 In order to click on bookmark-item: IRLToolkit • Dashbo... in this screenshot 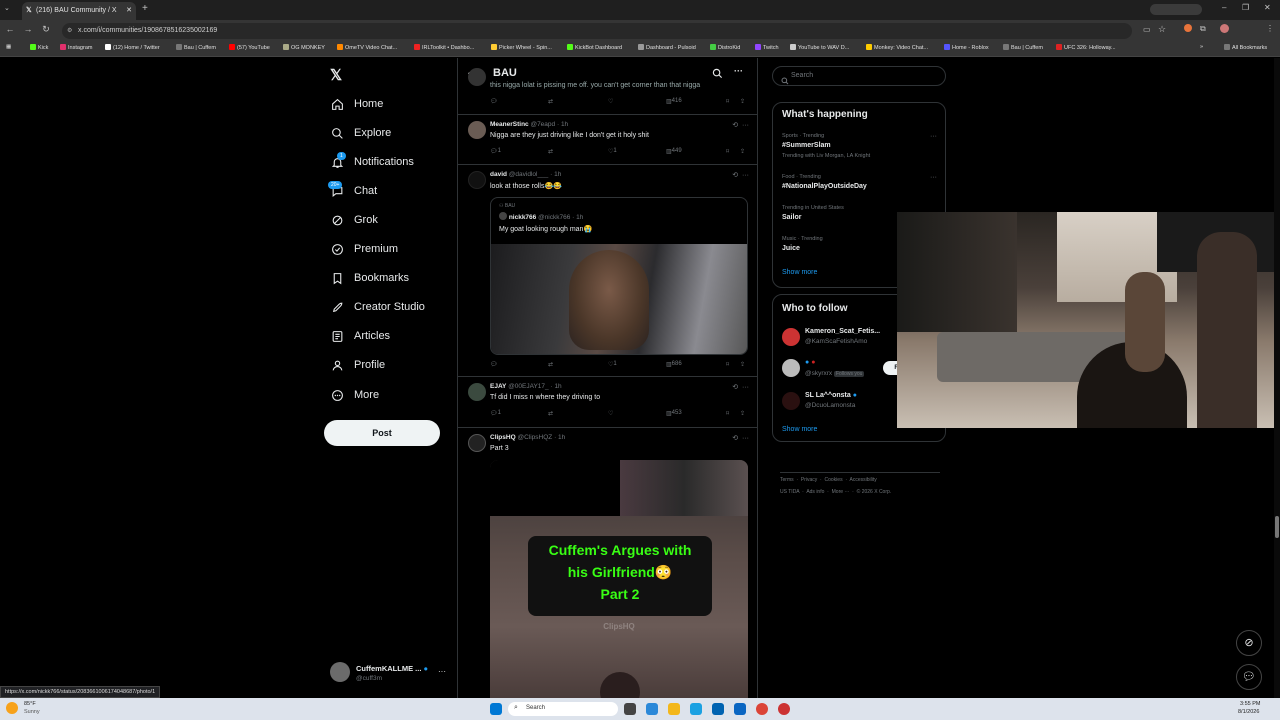, I will do `click(444, 47)`.